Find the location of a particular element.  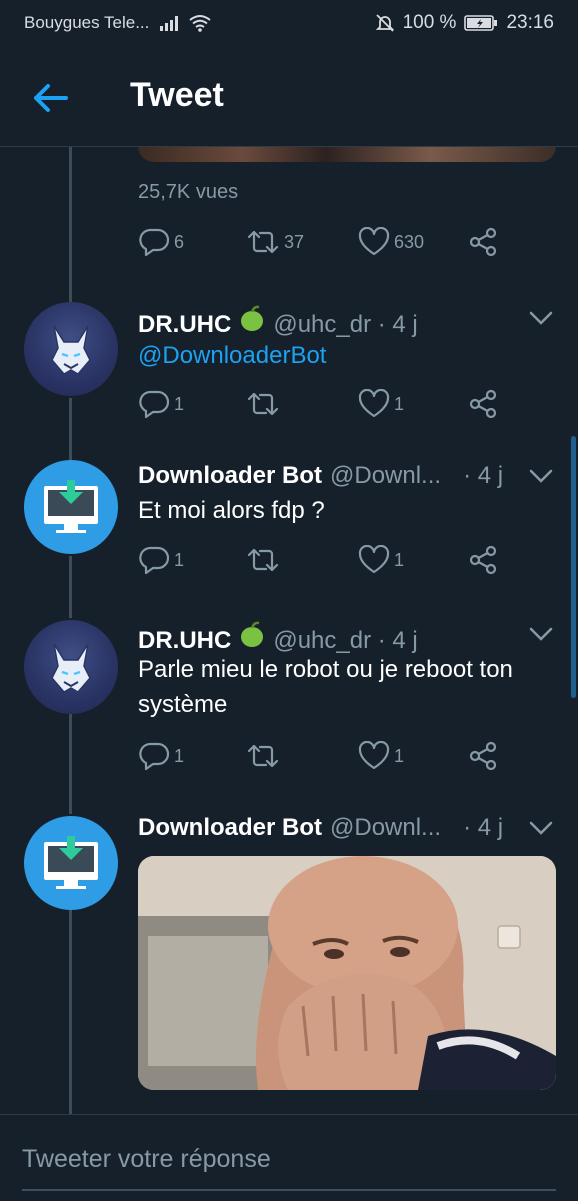

tweet-media-image is located at coordinates (347, 973).